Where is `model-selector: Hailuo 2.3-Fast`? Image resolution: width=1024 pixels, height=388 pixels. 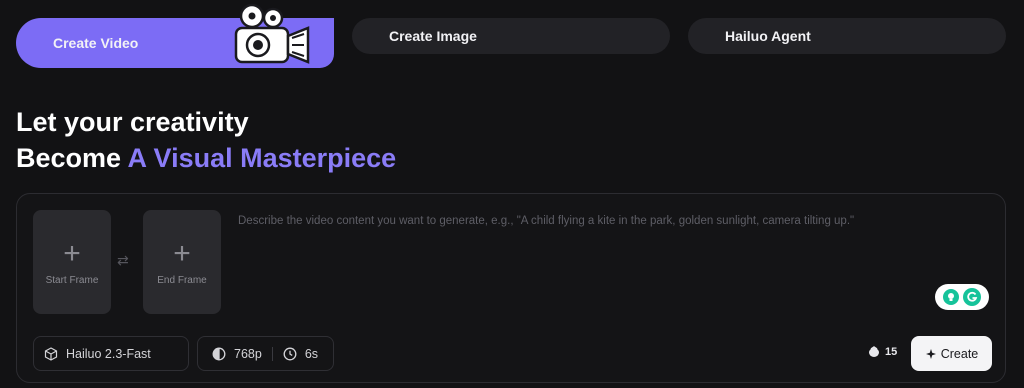 model-selector: Hailuo 2.3-Fast is located at coordinates (111, 353).